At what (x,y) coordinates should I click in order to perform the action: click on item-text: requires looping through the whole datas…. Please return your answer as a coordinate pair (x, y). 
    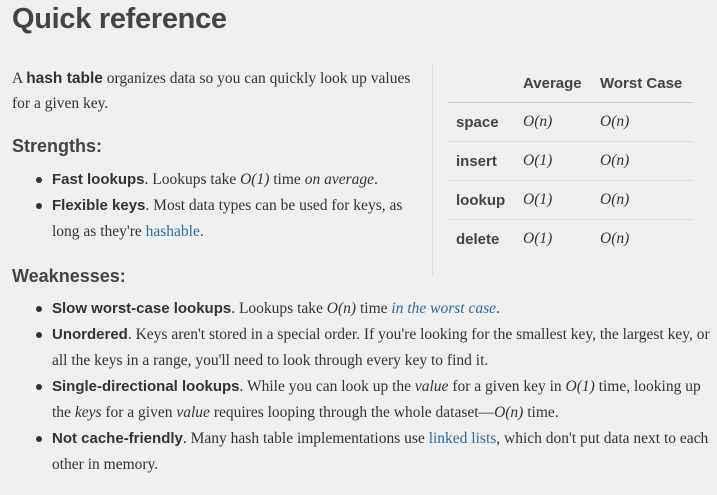
    Looking at the image, I should click on (352, 412).